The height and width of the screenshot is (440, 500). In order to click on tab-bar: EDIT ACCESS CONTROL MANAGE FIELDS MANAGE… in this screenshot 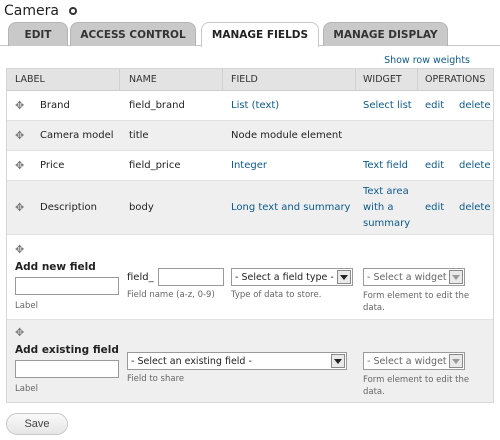, I will do `click(250, 34)`.